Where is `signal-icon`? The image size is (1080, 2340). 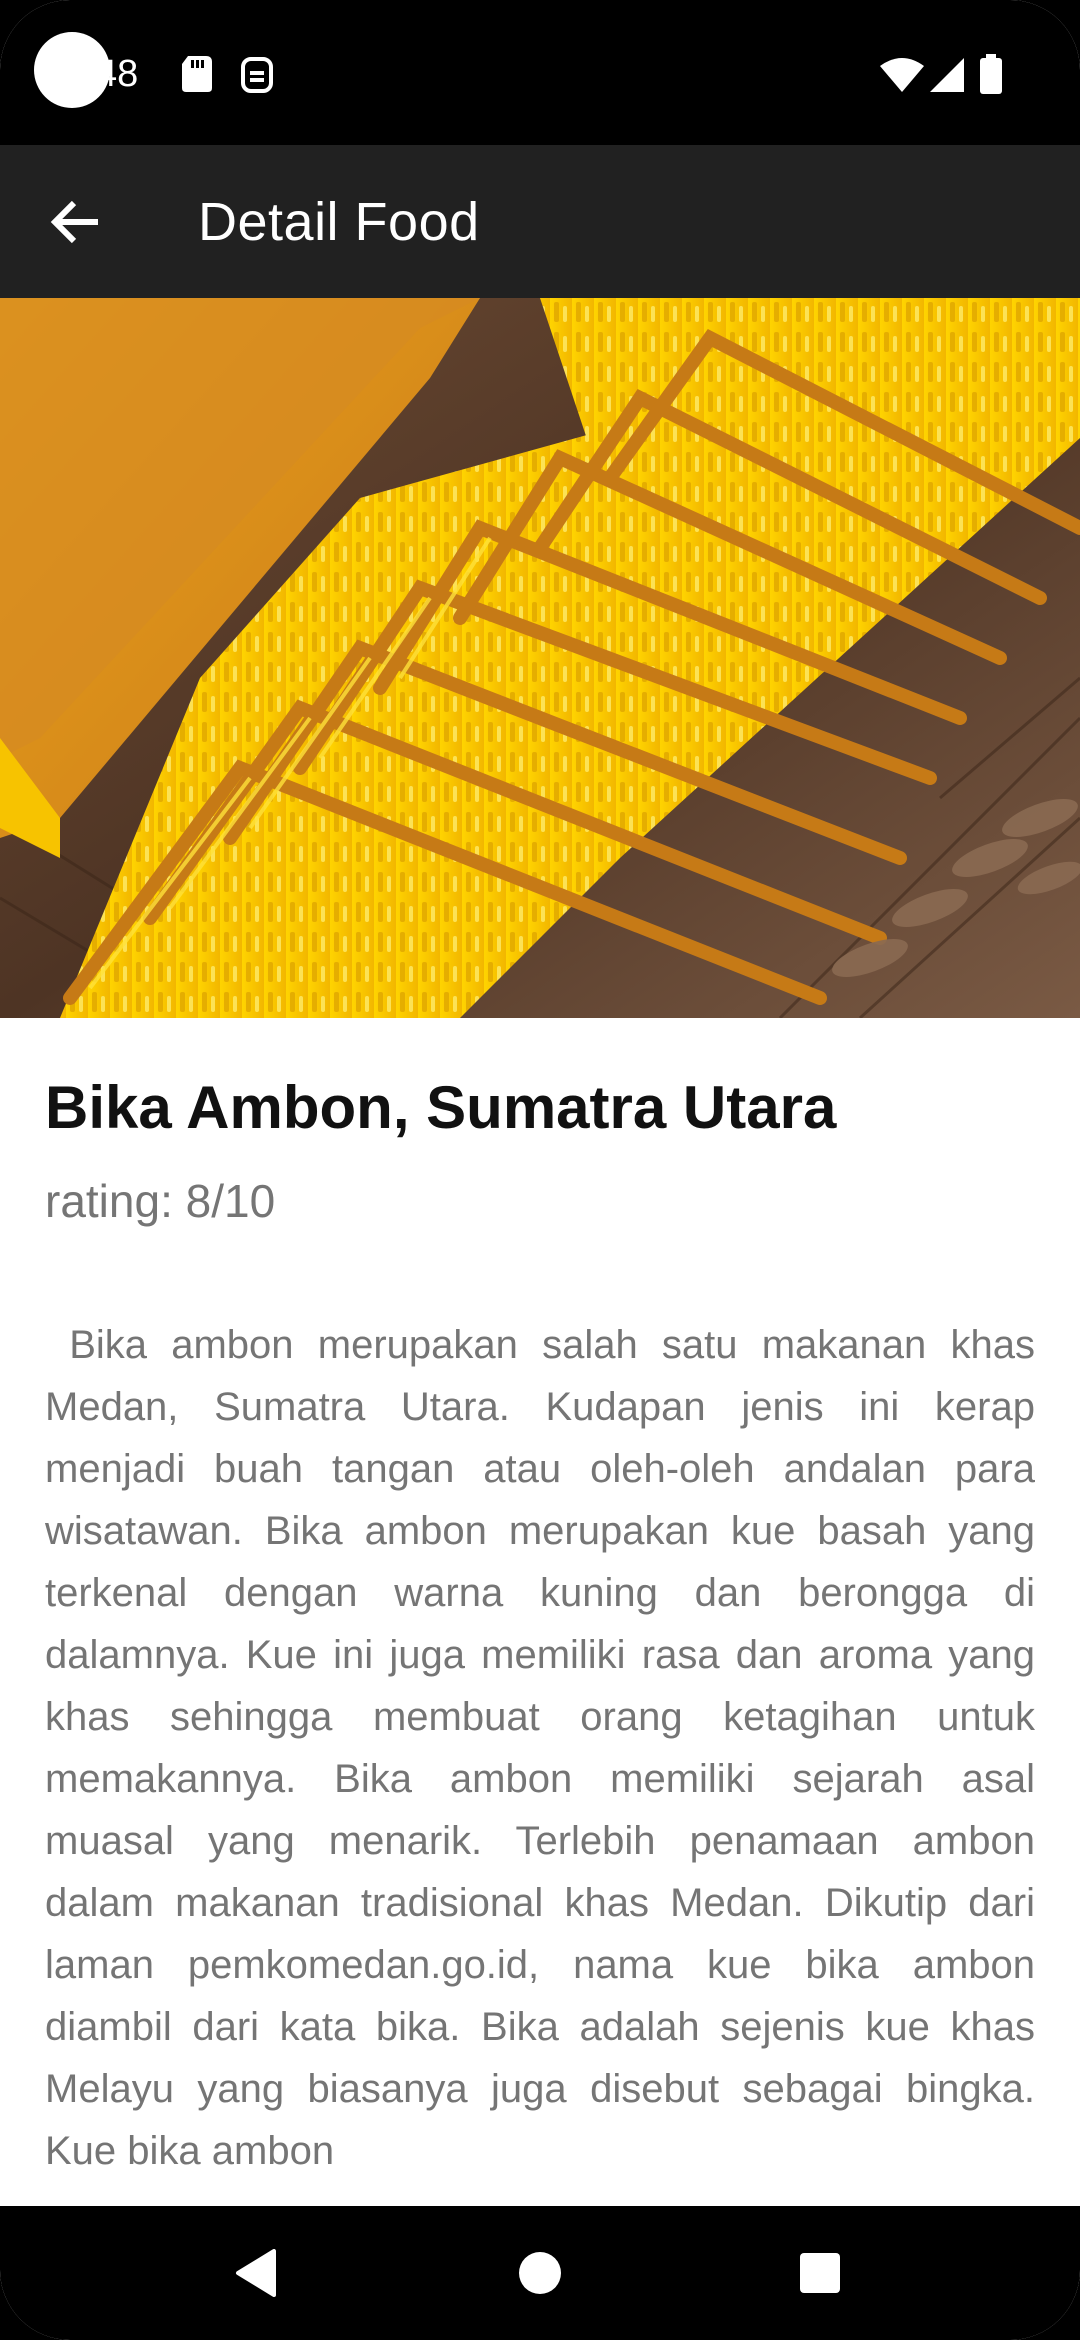
signal-icon is located at coordinates (947, 77).